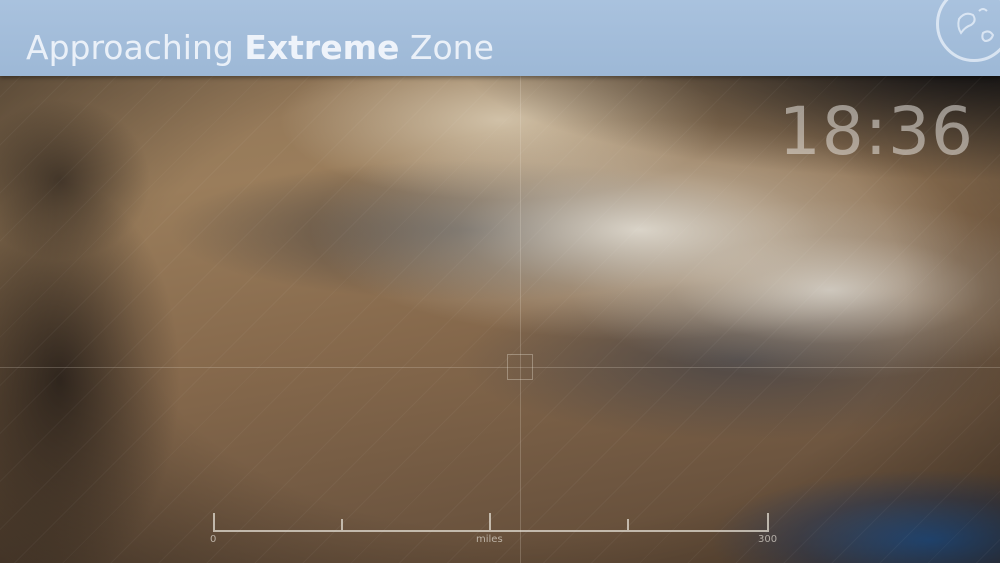 This screenshot has width=1000, height=563. I want to click on scale-line, so click(491, 531).